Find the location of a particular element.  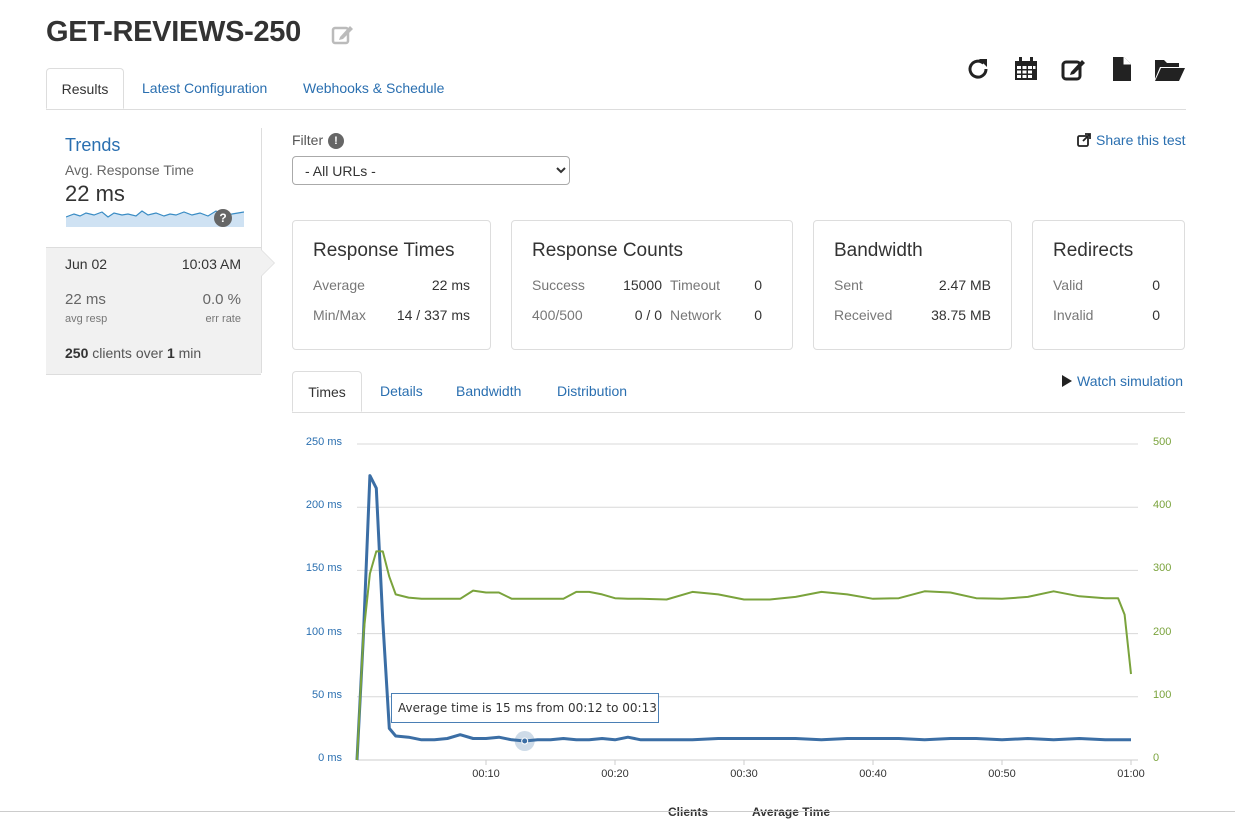

success-value: 15000 is located at coordinates (642, 285).